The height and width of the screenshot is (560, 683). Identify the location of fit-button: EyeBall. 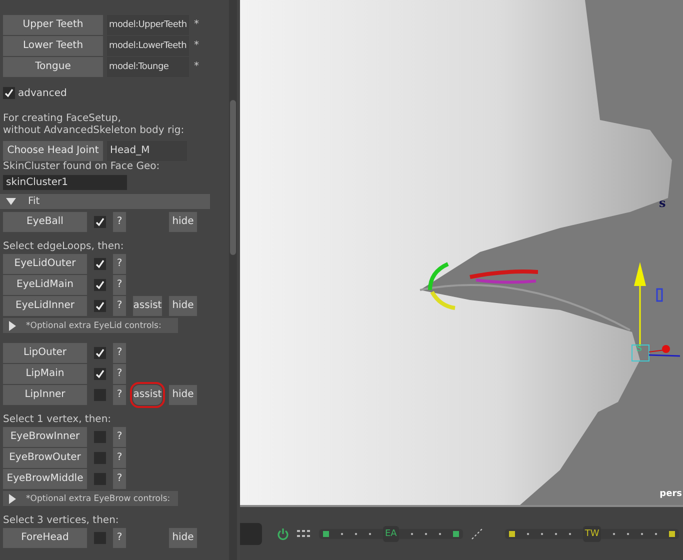
(45, 222).